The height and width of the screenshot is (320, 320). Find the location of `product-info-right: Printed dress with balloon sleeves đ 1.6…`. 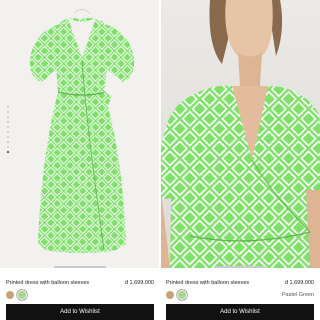

product-info-right: Printed dress with balloon sleeves đ 1.6… is located at coordinates (240, 296).